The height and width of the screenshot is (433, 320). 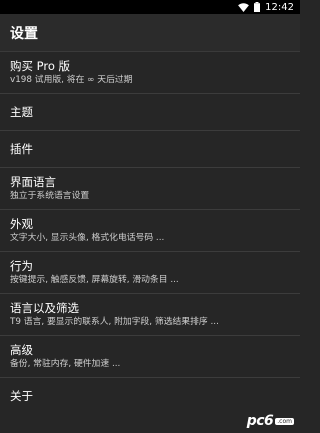 What do you see at coordinates (150, 189) in the screenshot?
I see `settings-item-interface-language: 界面语言 独立于系统语言设置` at bounding box center [150, 189].